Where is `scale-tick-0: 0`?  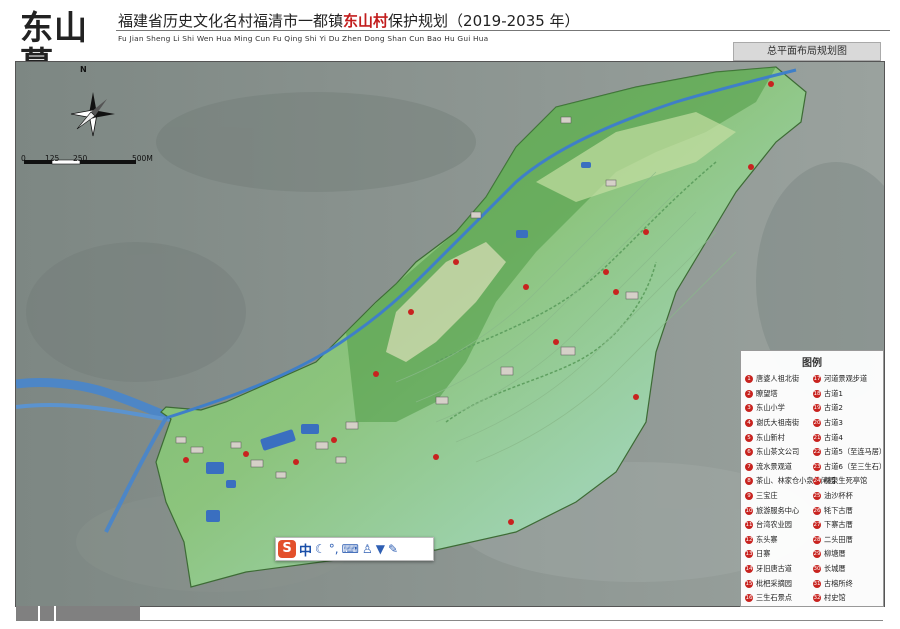 scale-tick-0: 0 is located at coordinates (23, 158).